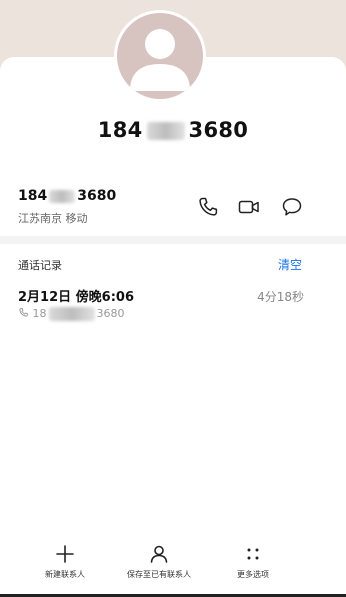  I want to click on call-number-suffix: 3680, so click(110, 313).